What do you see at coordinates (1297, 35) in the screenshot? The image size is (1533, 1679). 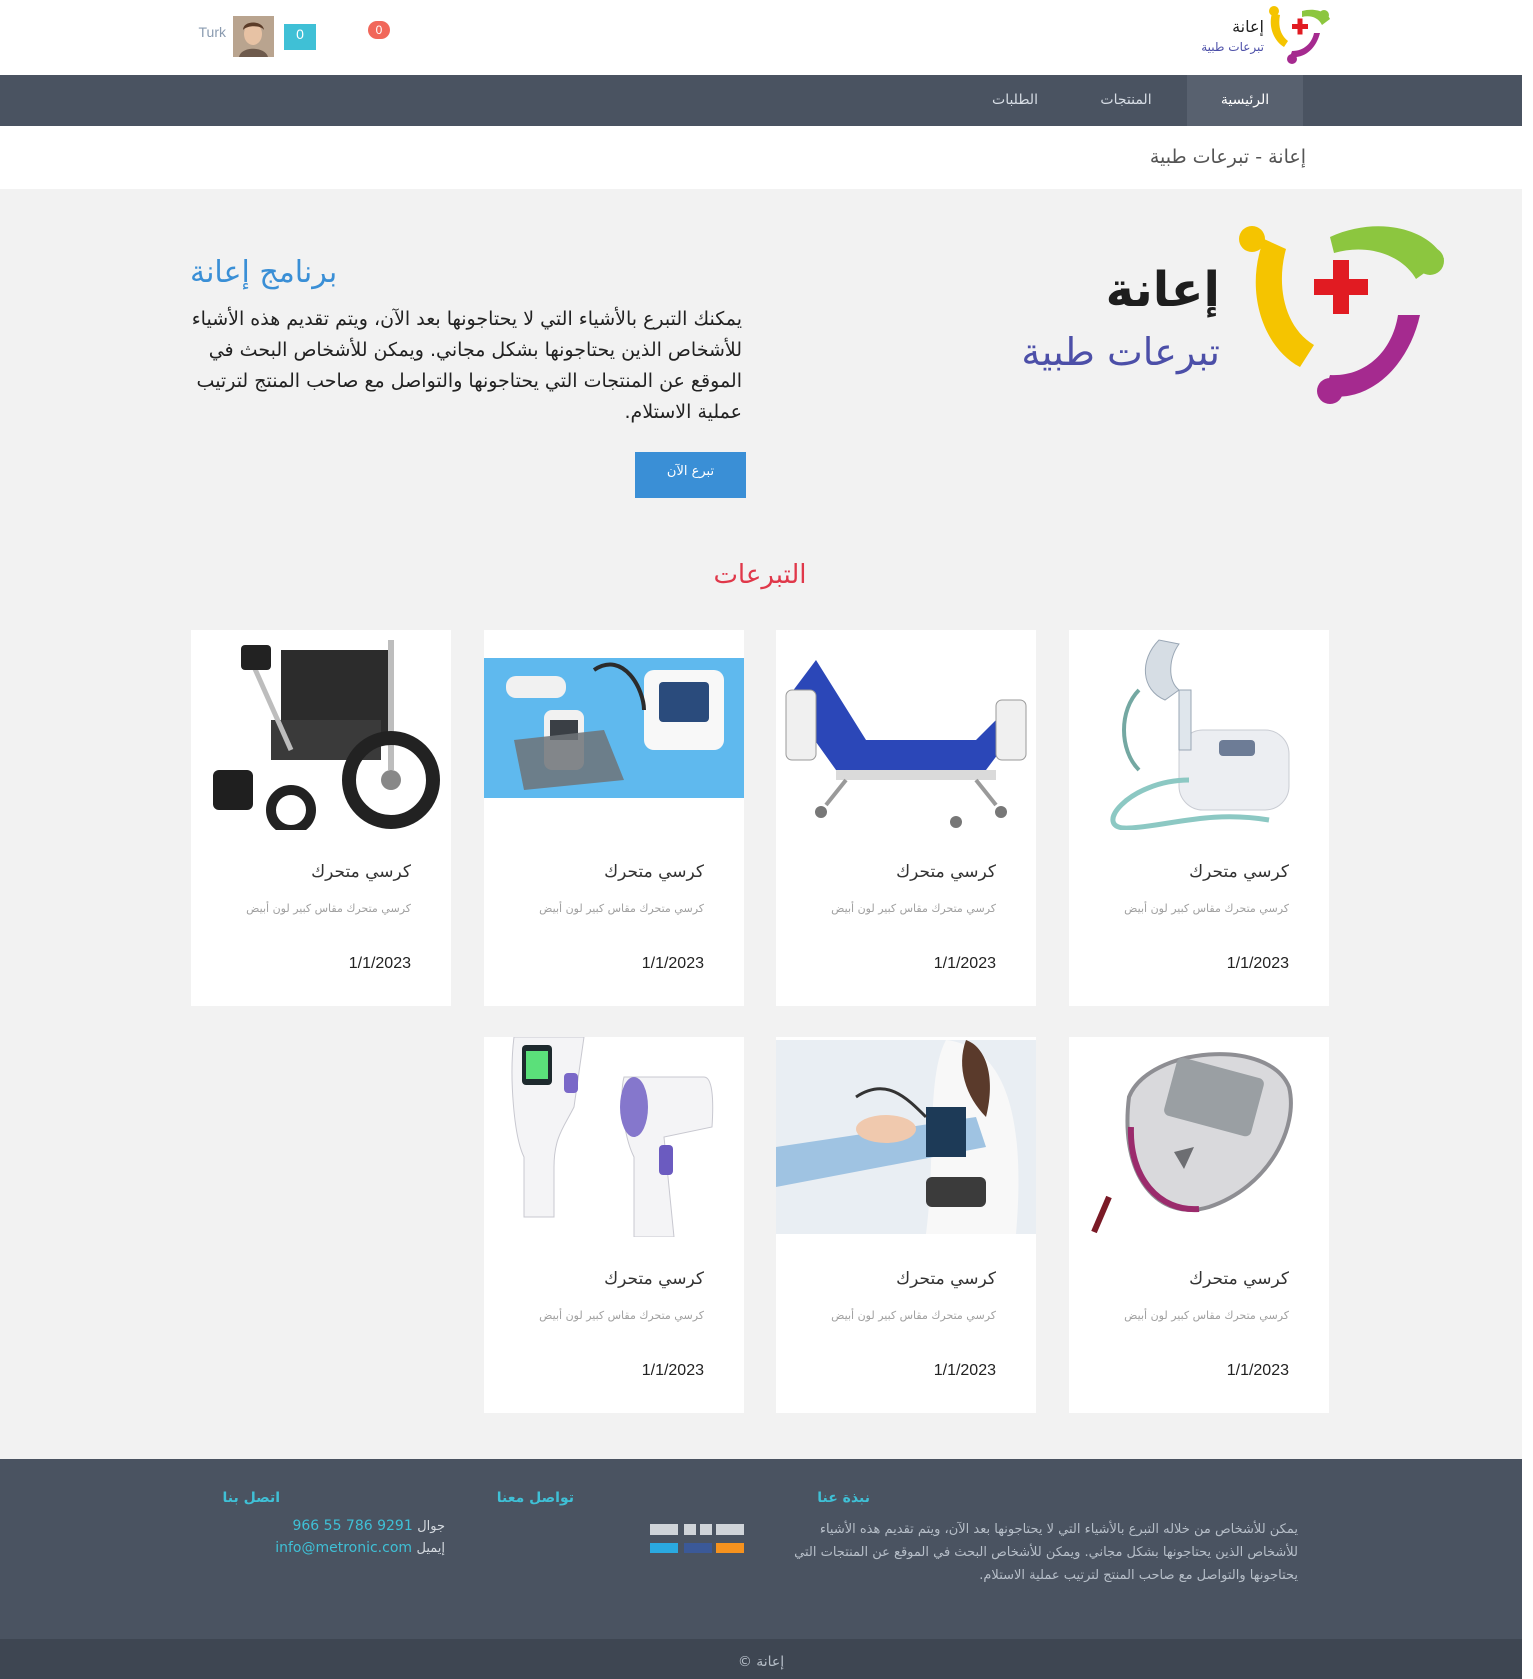 I see `logo-icon` at bounding box center [1297, 35].